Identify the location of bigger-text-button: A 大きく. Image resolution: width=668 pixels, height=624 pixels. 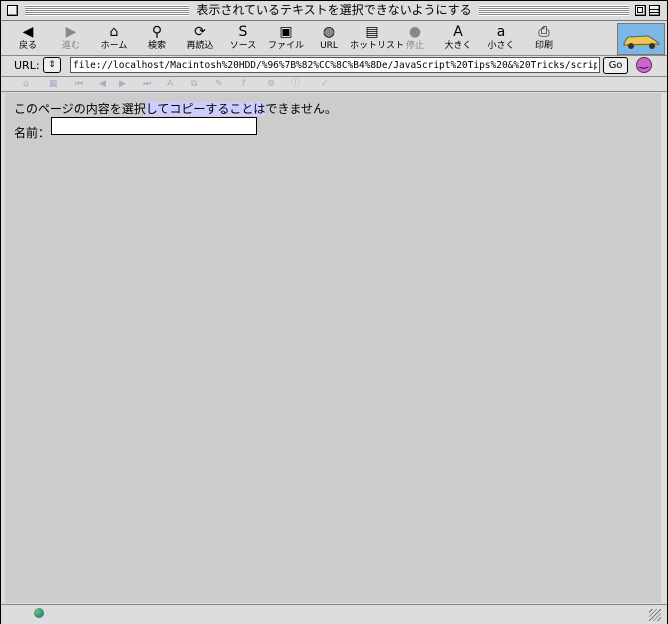
(458, 38).